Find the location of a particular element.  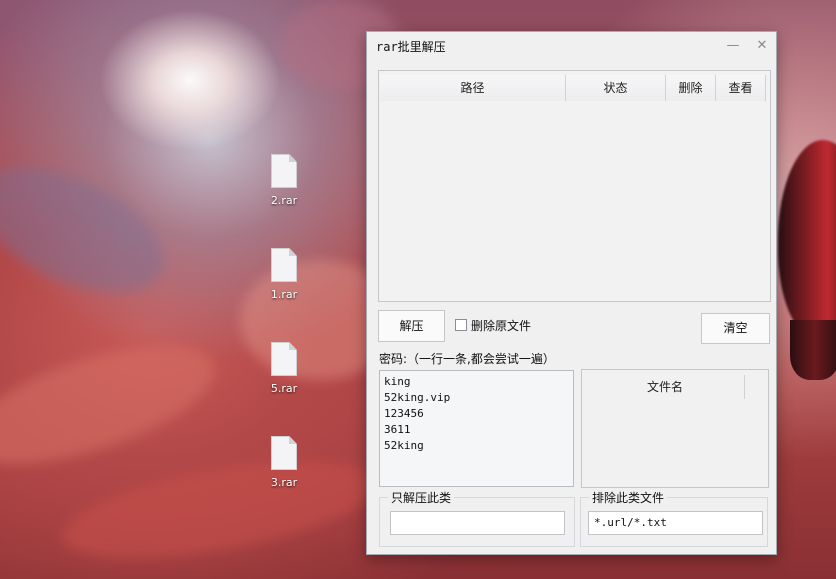

desktop-file-icon: 1.rar is located at coordinates (284, 274).